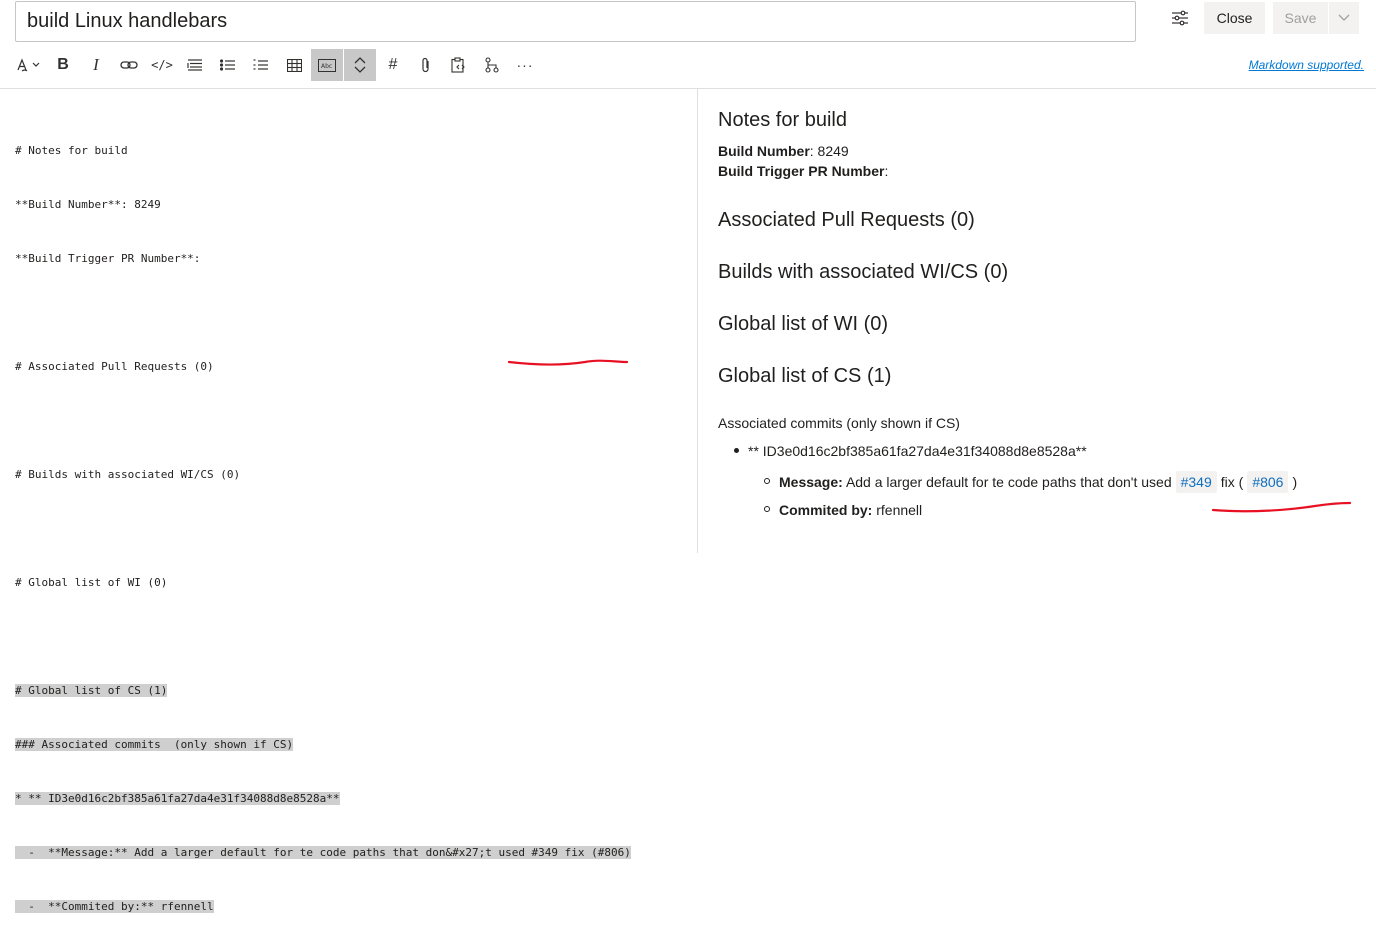  Describe the element at coordinates (1180, 18) in the screenshot. I see `settings-sliders-icon` at that location.